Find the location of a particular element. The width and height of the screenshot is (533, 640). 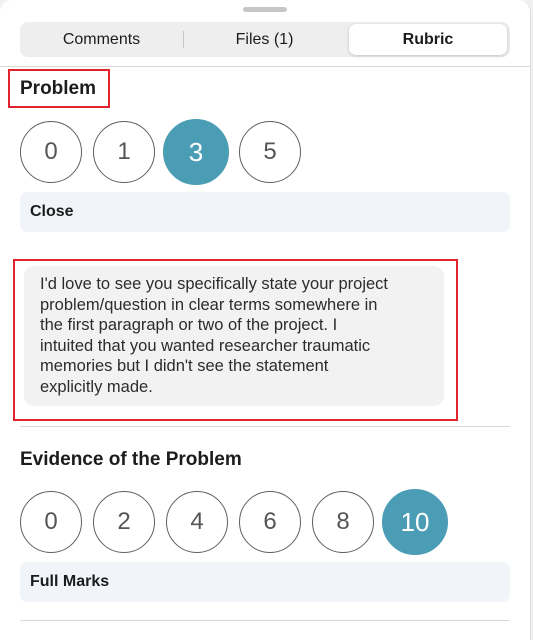

score-option-evidence-10-selected: 10 is located at coordinates (415, 522).